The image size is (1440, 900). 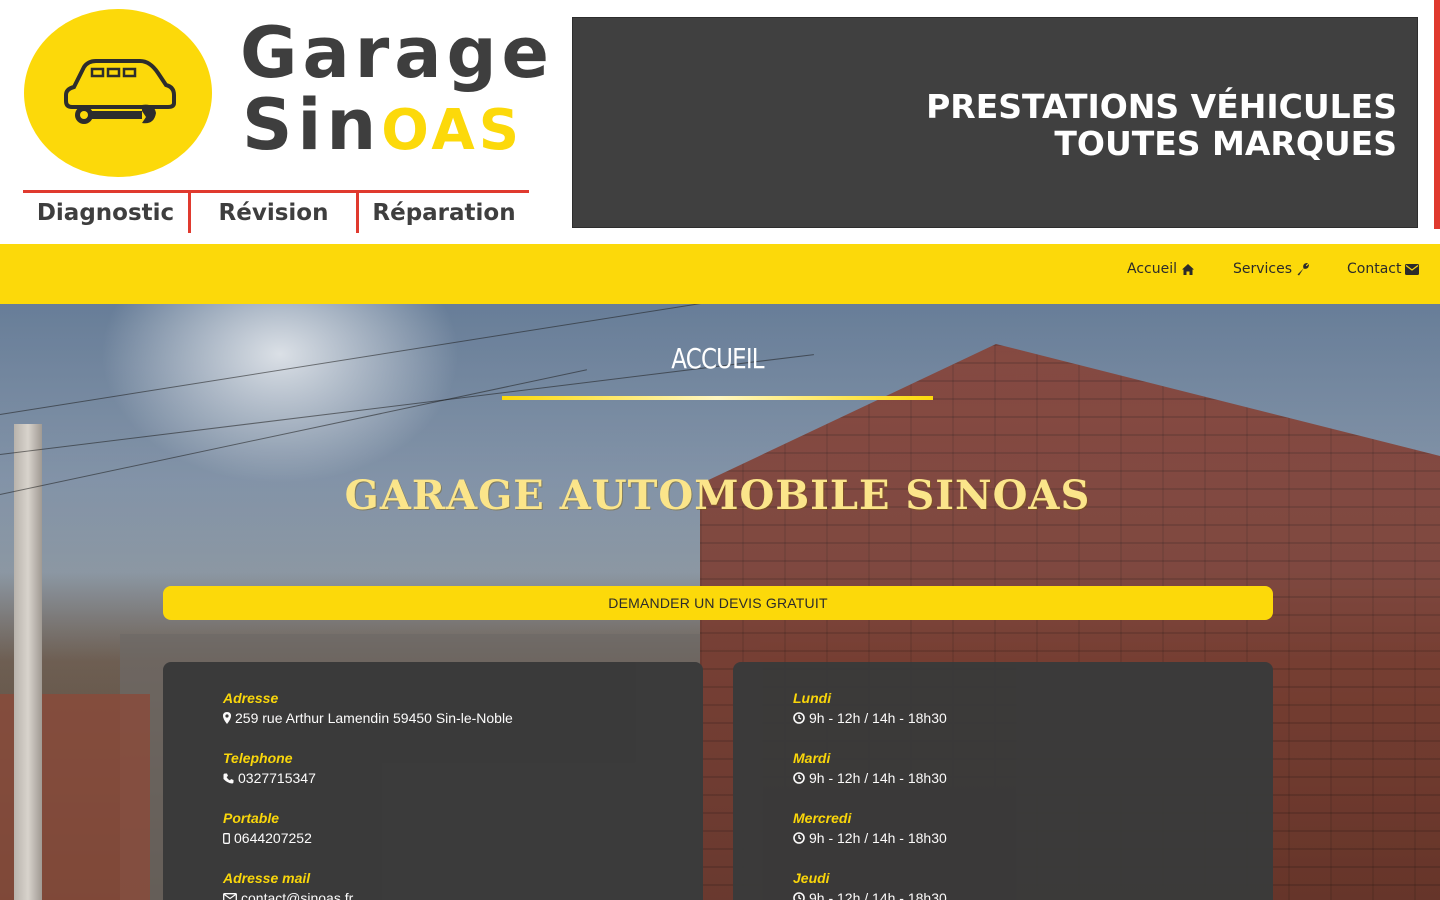 I want to click on contact-mobile-value: 0644207252, so click(x=273, y=838).